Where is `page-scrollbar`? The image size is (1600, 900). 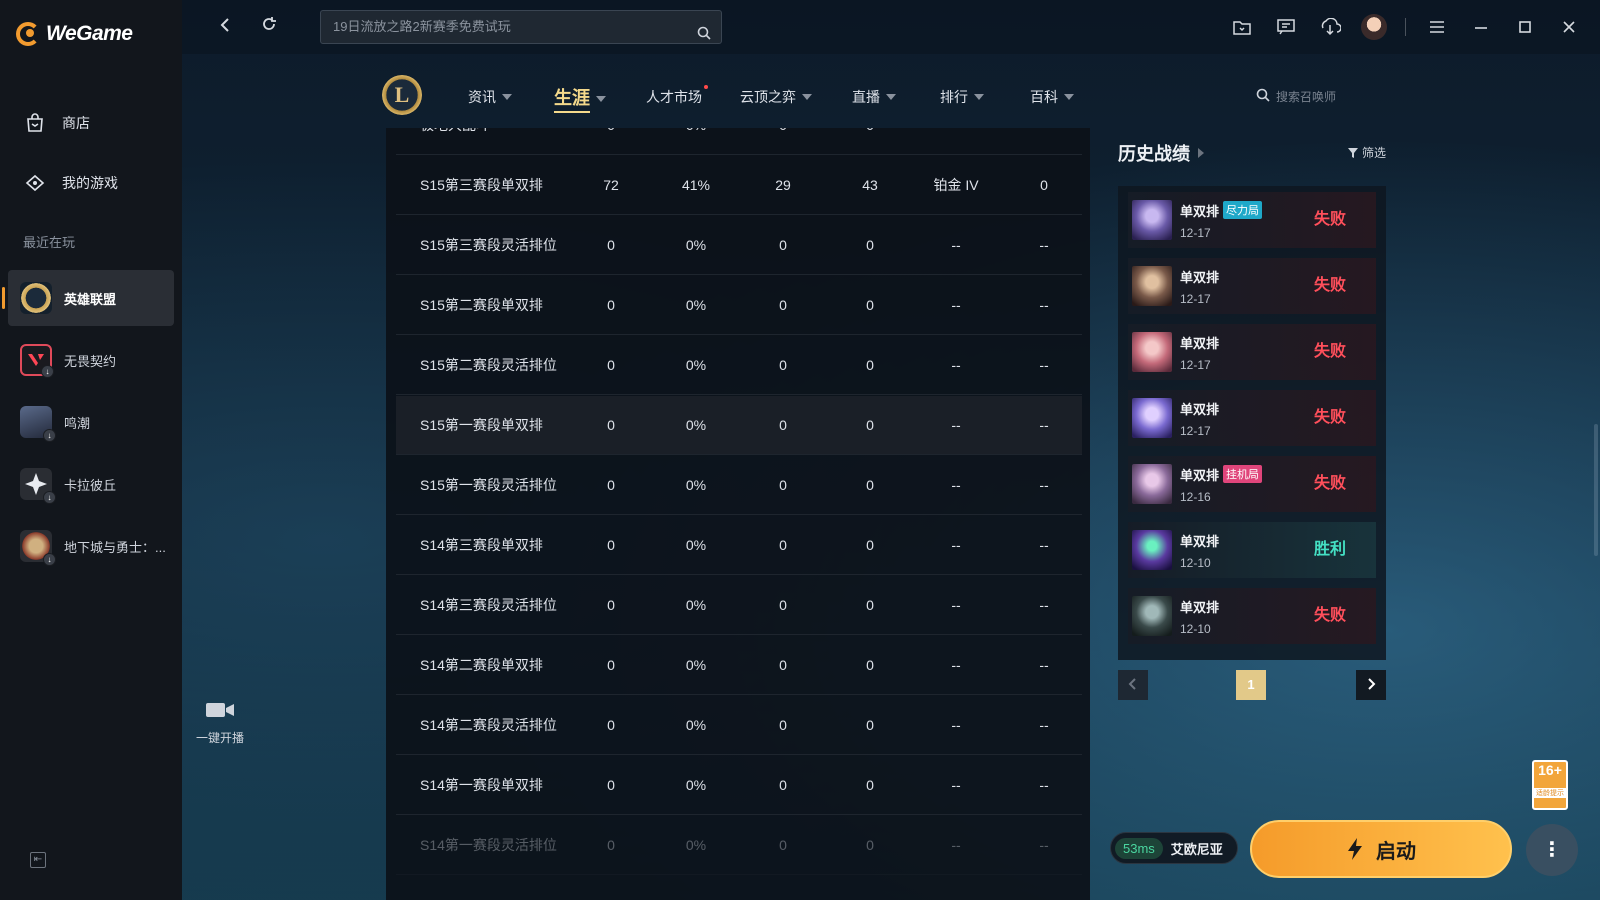 page-scrollbar is located at coordinates (1596, 490).